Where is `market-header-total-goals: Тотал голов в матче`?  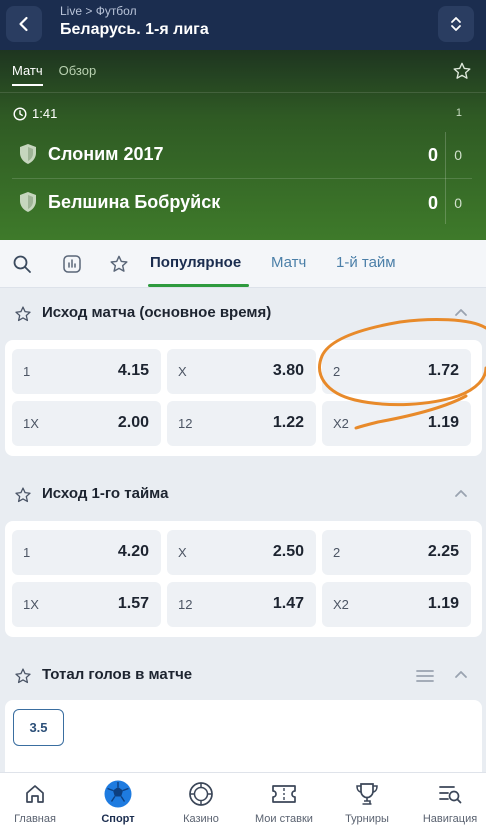 market-header-total-goals: Тотал голов в матче is located at coordinates (243, 675).